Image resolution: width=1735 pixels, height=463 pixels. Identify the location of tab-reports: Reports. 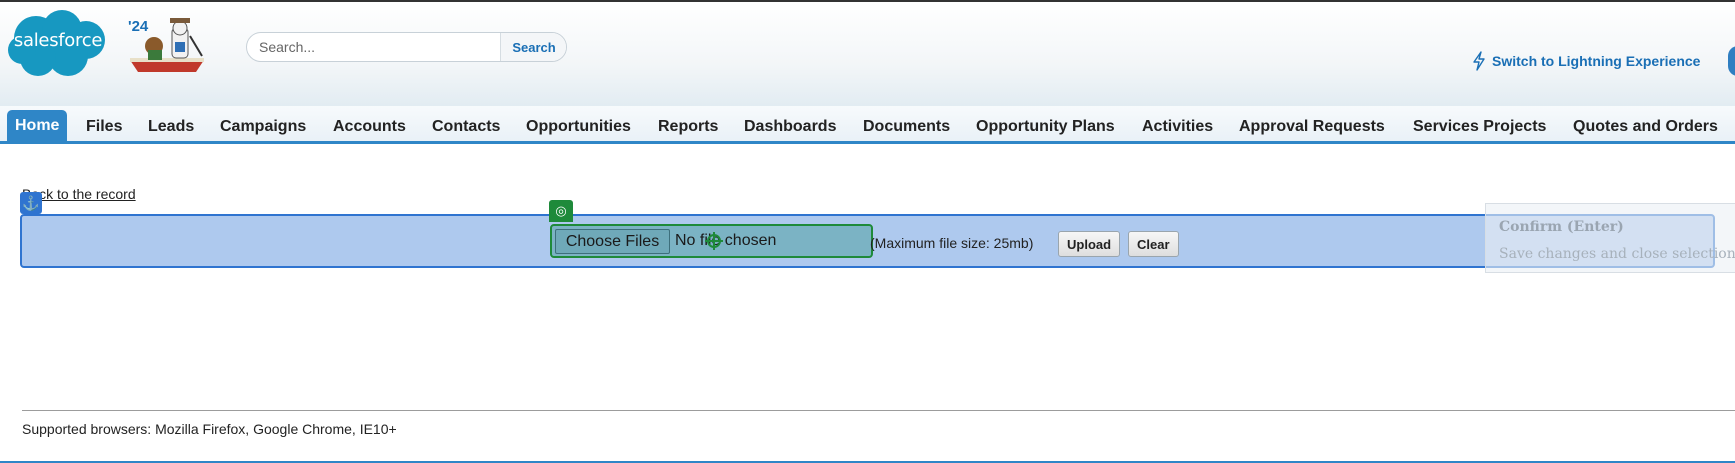
(688, 126).